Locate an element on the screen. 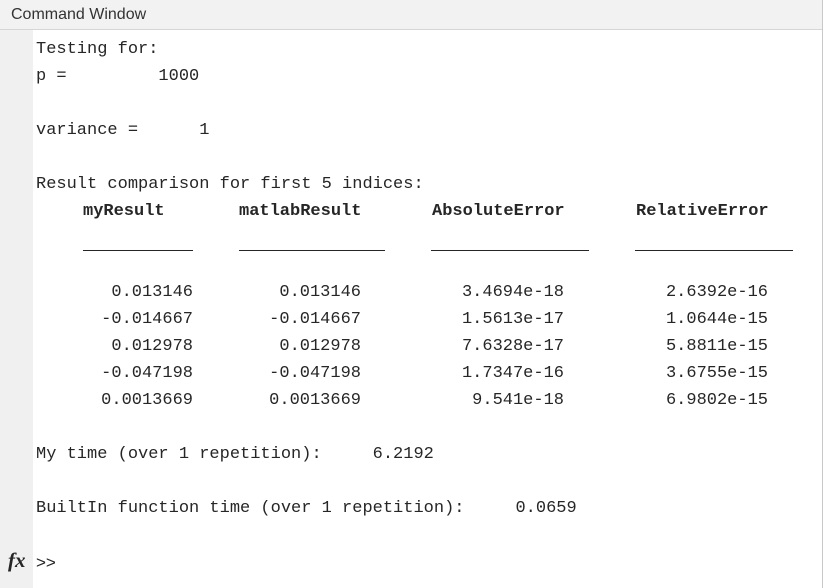 This screenshot has height=588, width=823. testing-label: Testing for: is located at coordinates (97, 49).